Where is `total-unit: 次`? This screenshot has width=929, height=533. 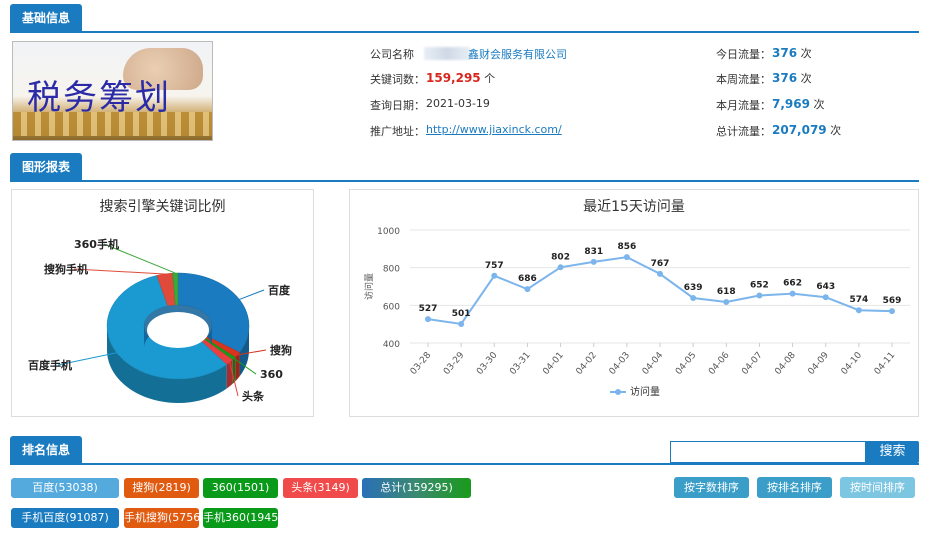
total-unit: 次 is located at coordinates (836, 130).